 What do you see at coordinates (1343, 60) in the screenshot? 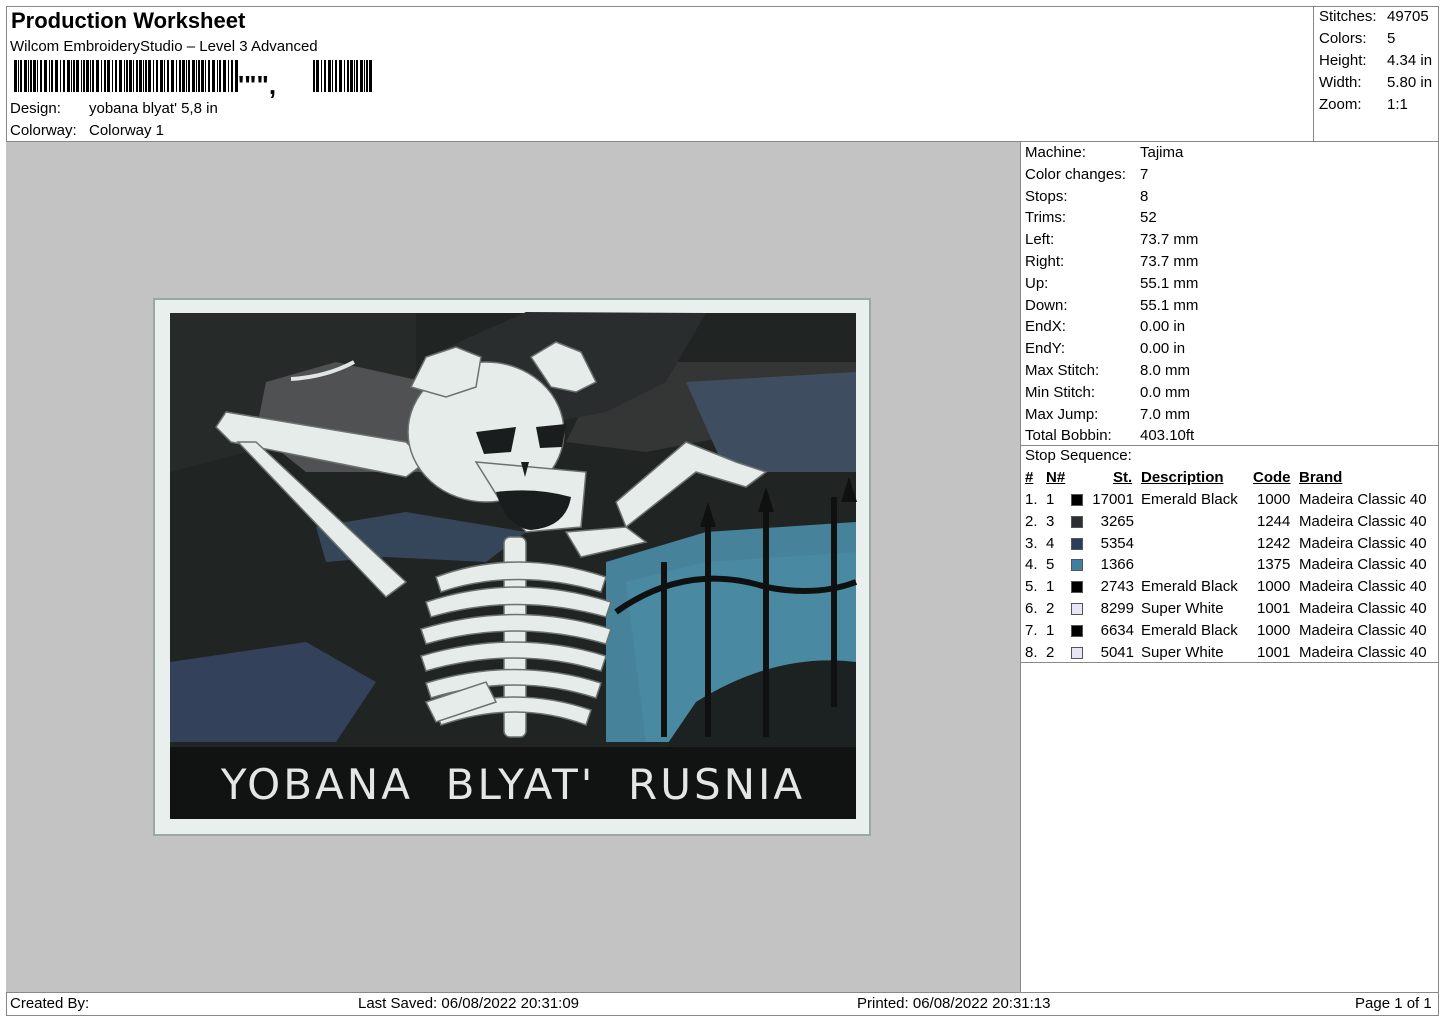
I see `height-label: Height:` at bounding box center [1343, 60].